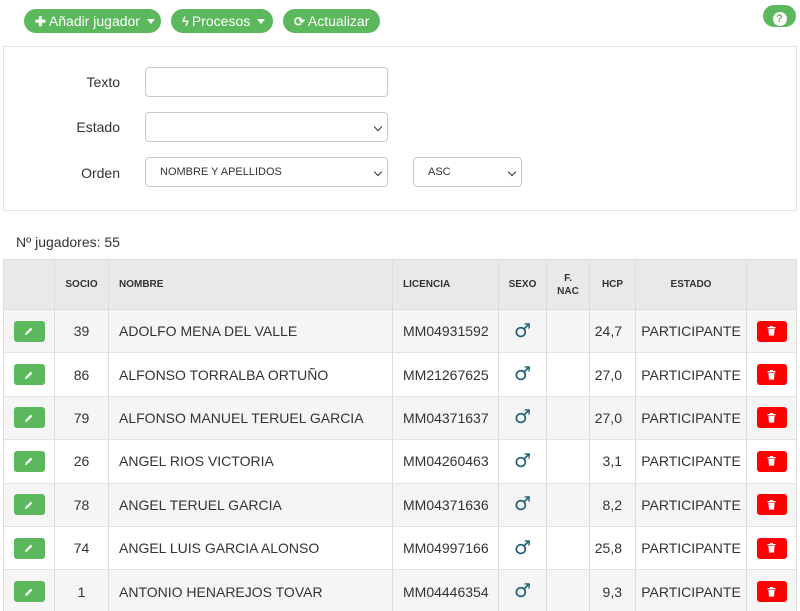  Describe the element at coordinates (82, 418) in the screenshot. I see `socio-cell: 79` at that location.